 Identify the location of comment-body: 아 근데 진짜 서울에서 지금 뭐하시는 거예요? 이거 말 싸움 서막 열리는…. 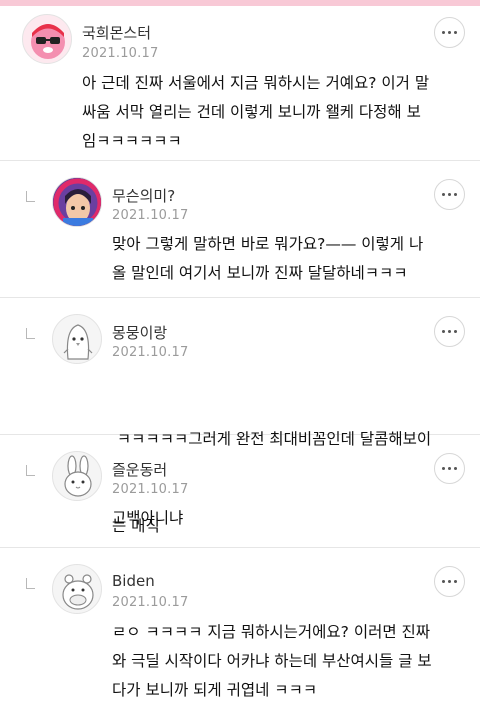
(255, 112).